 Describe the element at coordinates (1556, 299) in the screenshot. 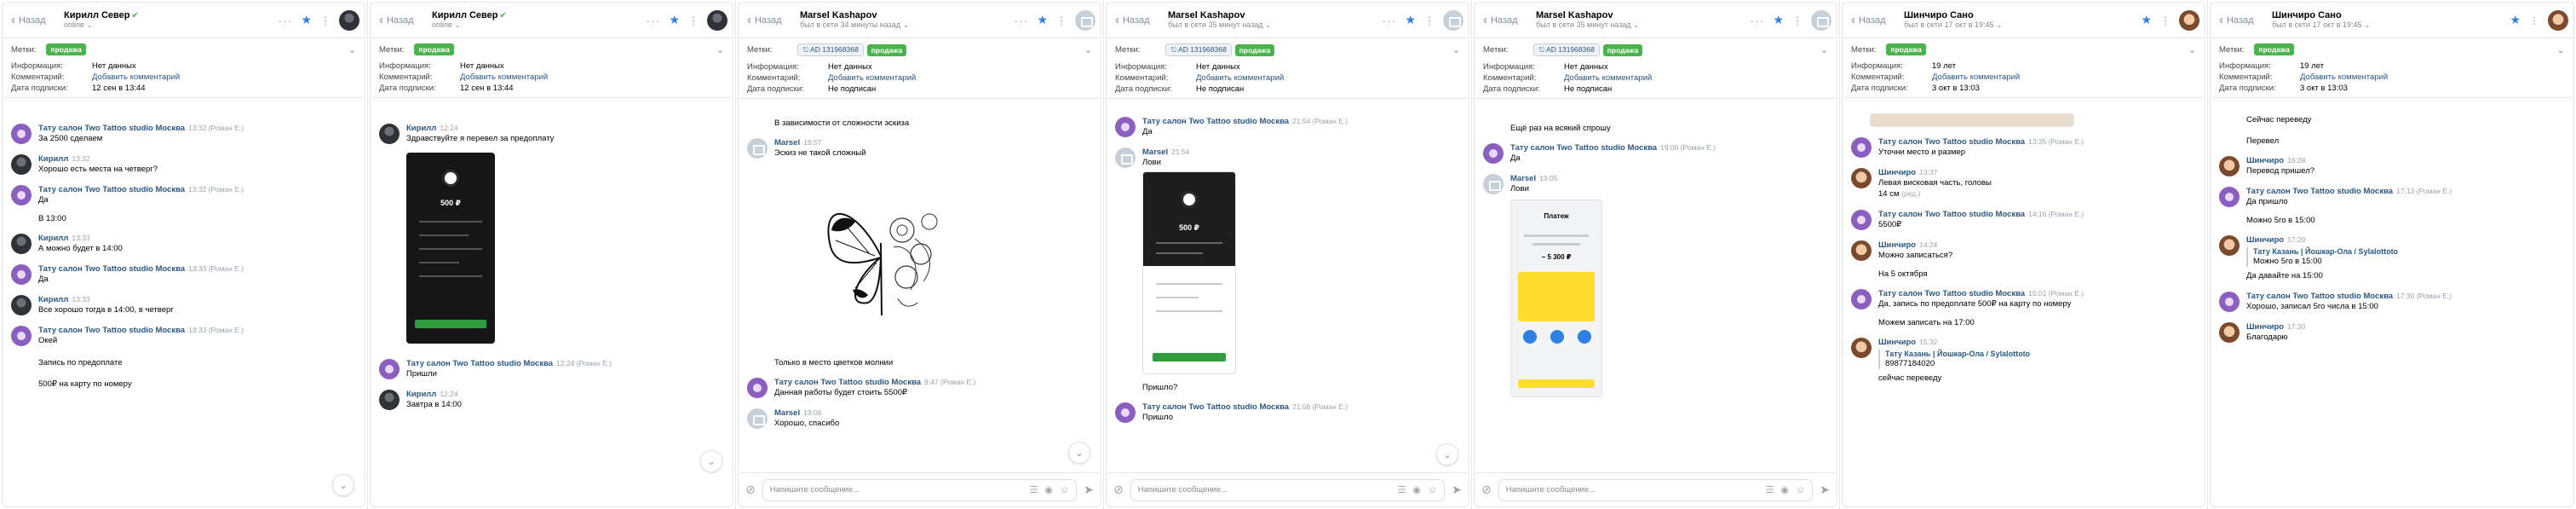

I see `payment-screenshot: Платеж − 5 300 ₽` at that location.